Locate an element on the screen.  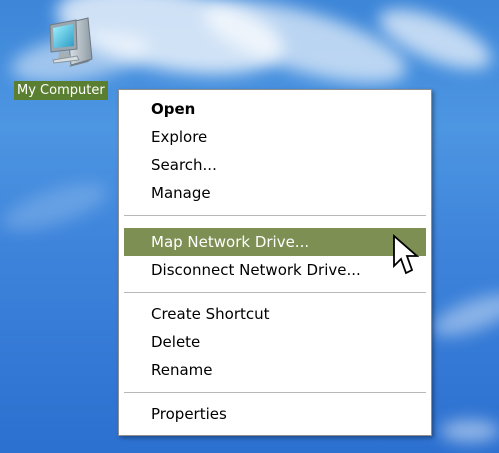
menu-item-label: Open is located at coordinates (173, 109).